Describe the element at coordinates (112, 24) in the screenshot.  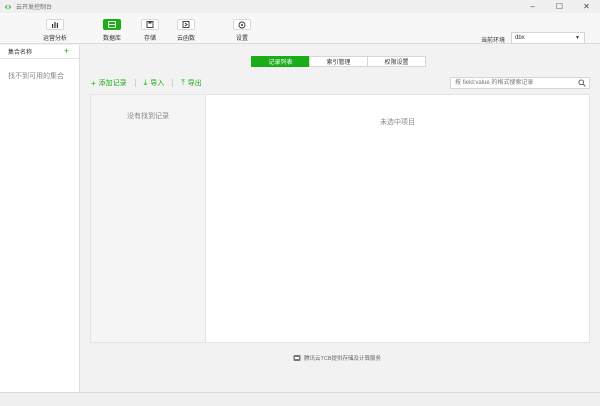
I see `database-icon` at that location.